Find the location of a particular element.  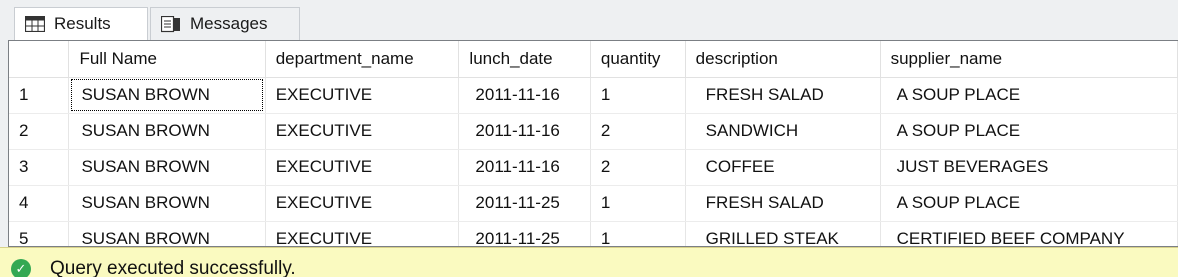

row-number-cell: 2 is located at coordinates (39, 131).